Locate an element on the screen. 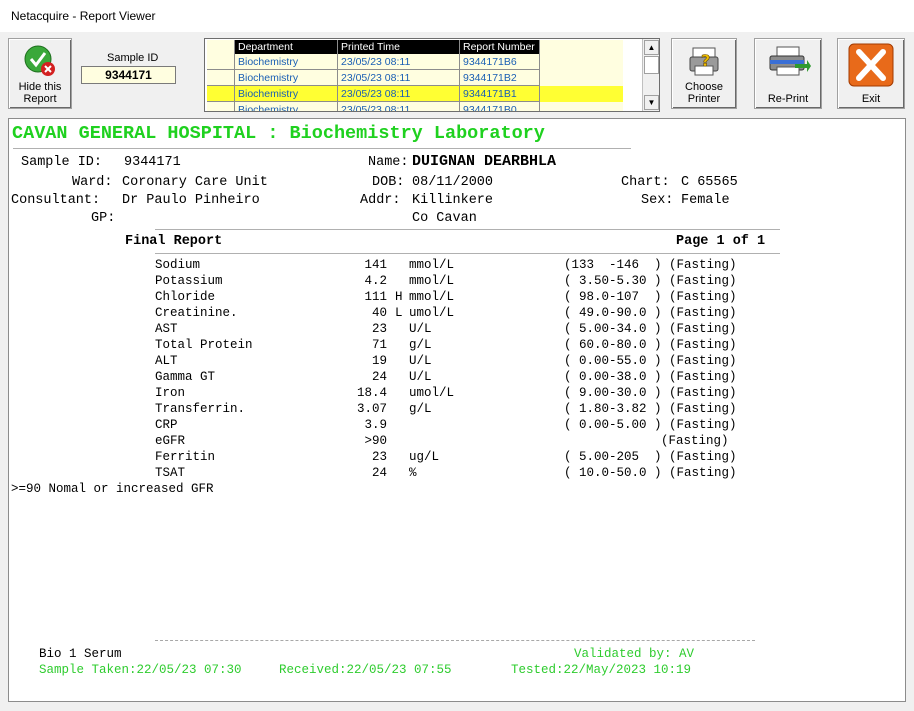 The height and width of the screenshot is (711, 914). table-row: Biochemistry 23/05/23 08:11 9344171B2 is located at coordinates (415, 77).